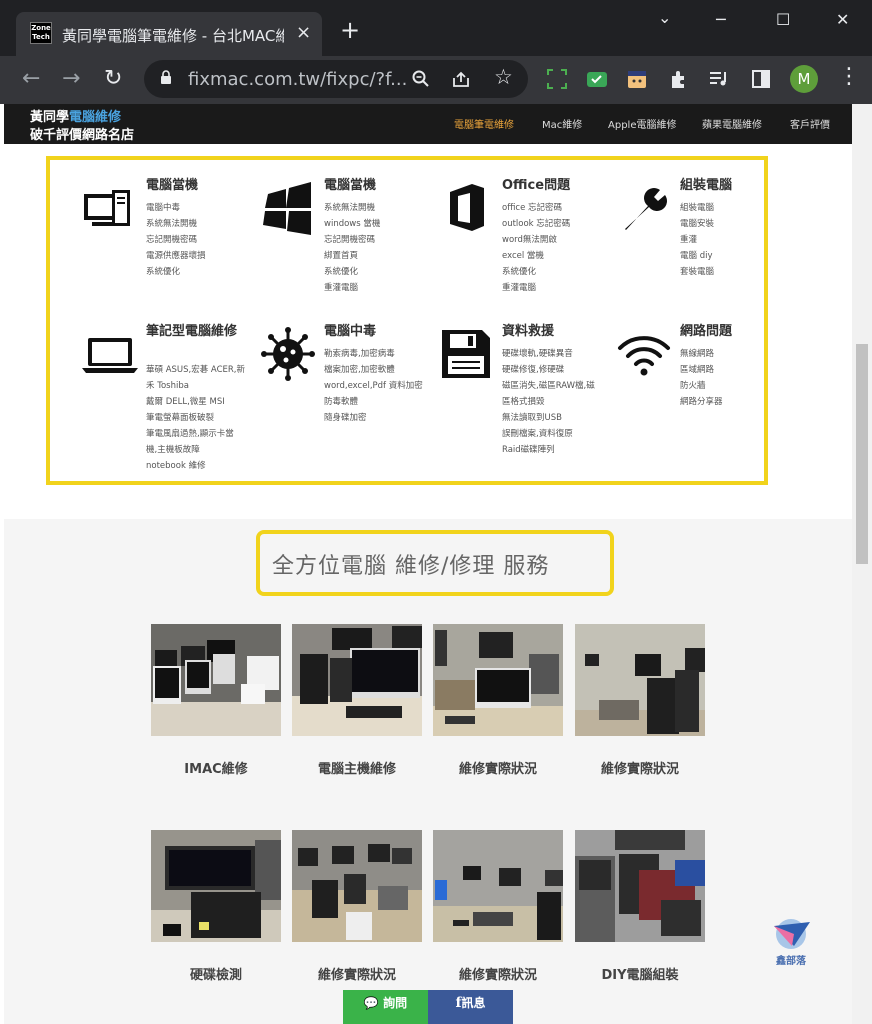 The width and height of the screenshot is (872, 1024). What do you see at coordinates (71, 78) in the screenshot?
I see `forward-icon: →` at bounding box center [71, 78].